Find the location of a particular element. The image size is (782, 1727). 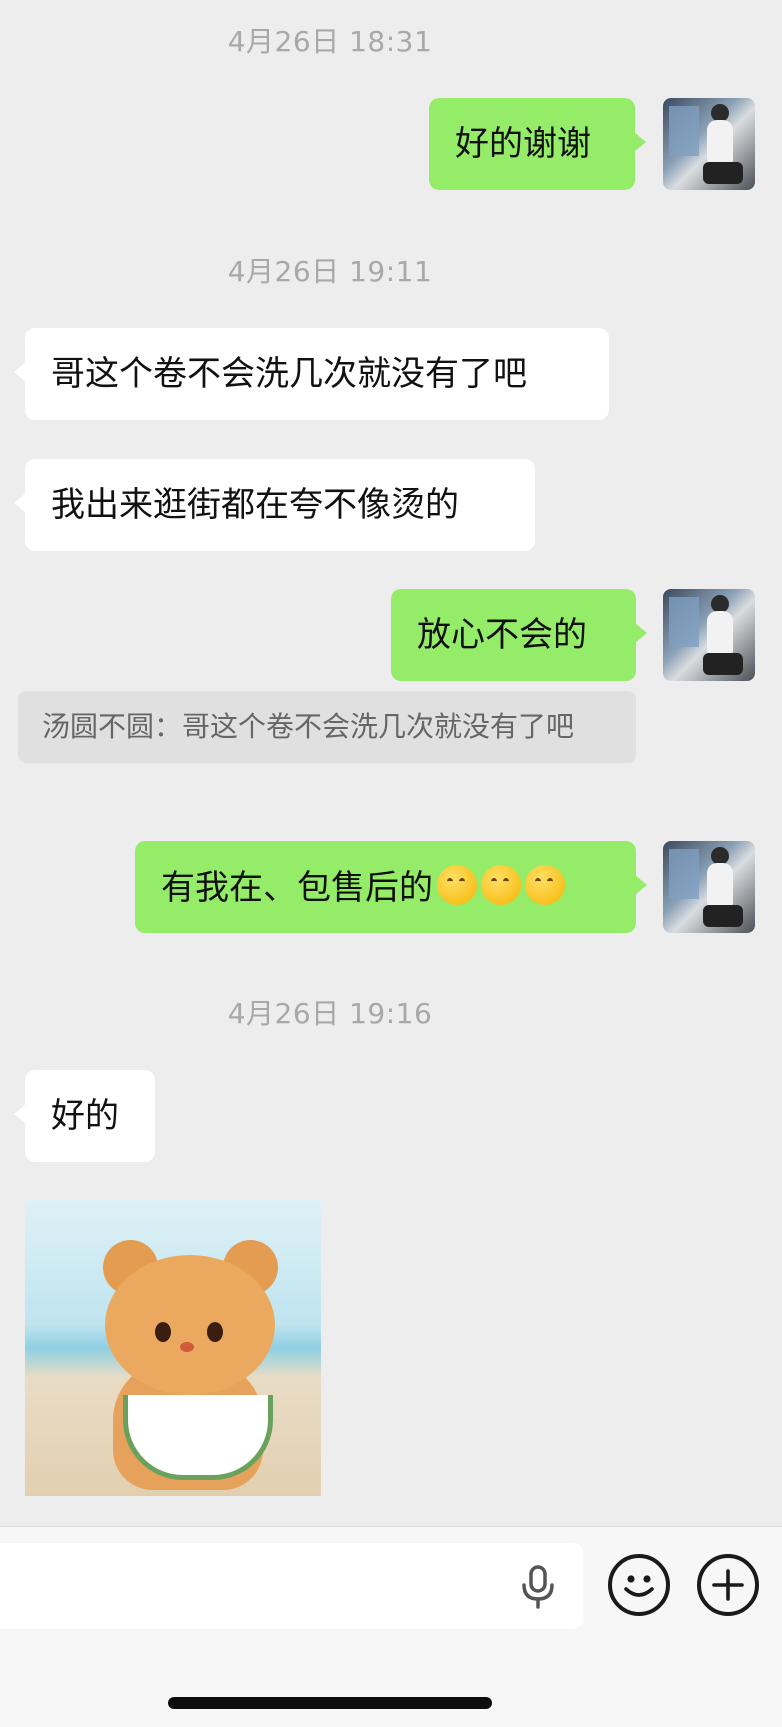

bear-sticker-image is located at coordinates (173, 1348).